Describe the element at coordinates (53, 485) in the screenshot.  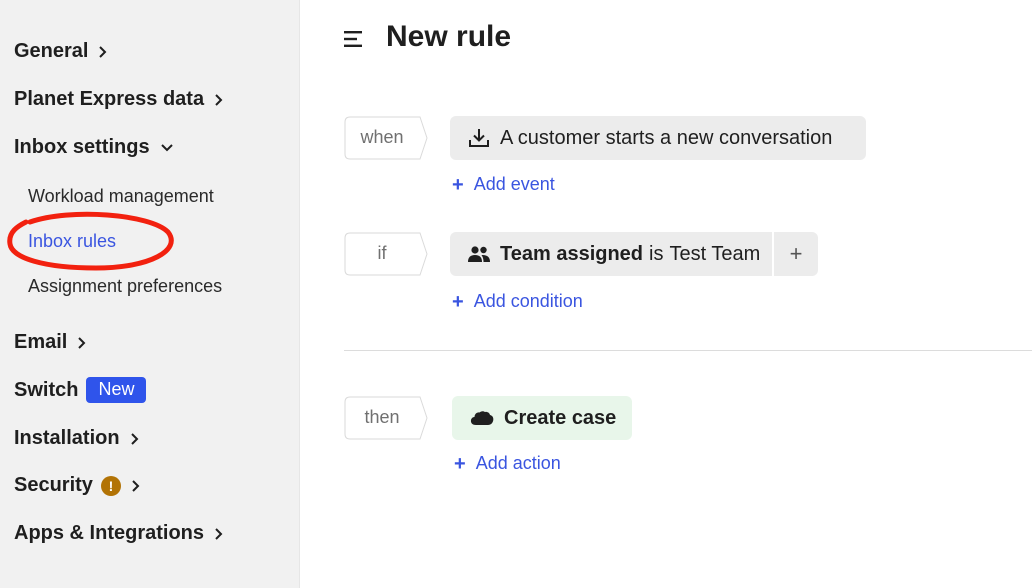
I see `nav-security-label: Security` at that location.